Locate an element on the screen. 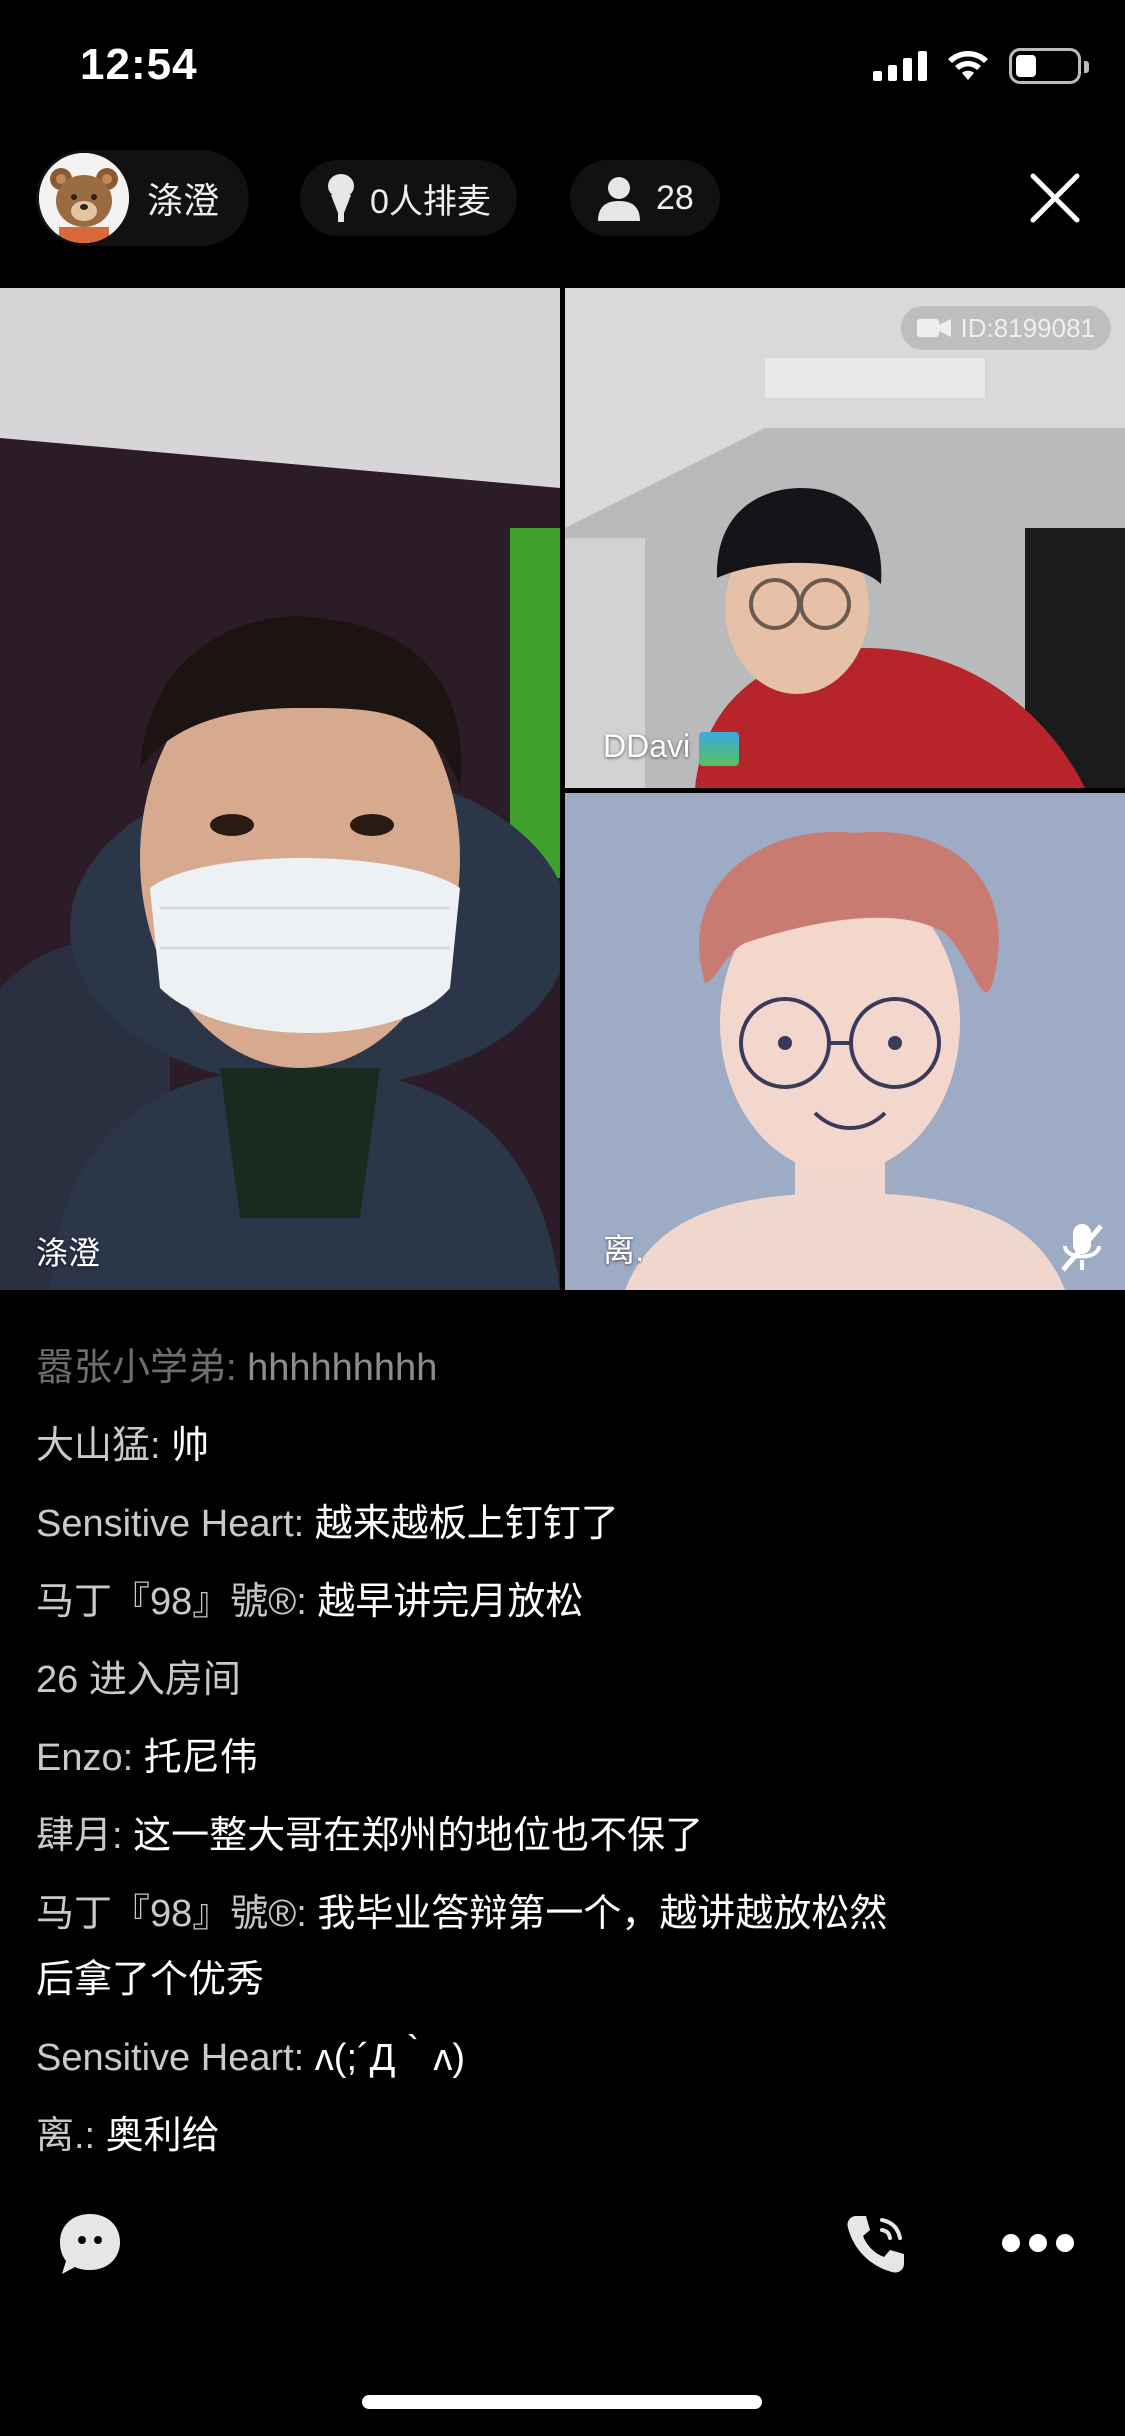 The height and width of the screenshot is (2436, 1125). close-icon is located at coordinates (1055, 198).